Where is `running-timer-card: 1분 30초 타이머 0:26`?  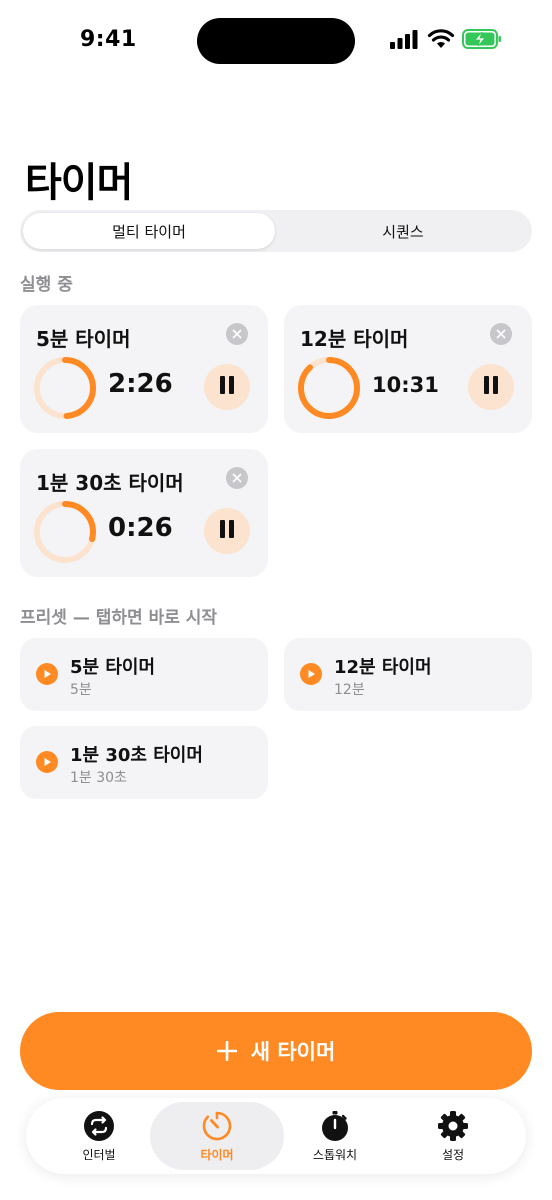
running-timer-card: 1분 30초 타이머 0:26 is located at coordinates (144, 513).